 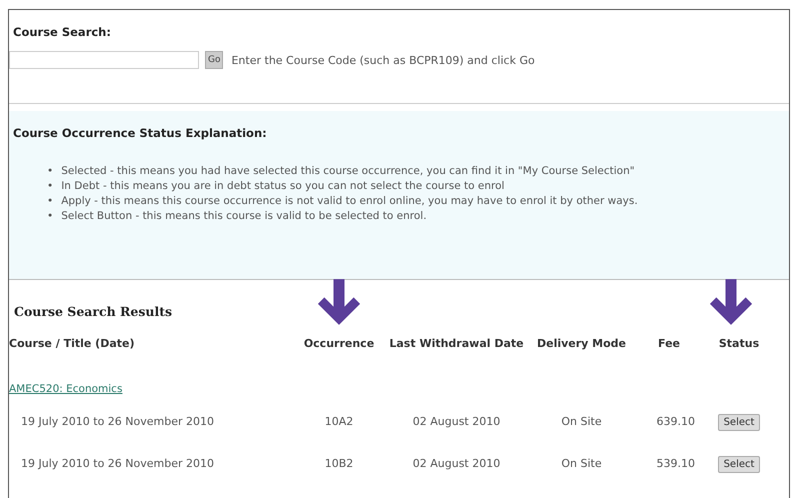 I want to click on section-title: Course Occurrence Status Explanation:, so click(x=140, y=133).